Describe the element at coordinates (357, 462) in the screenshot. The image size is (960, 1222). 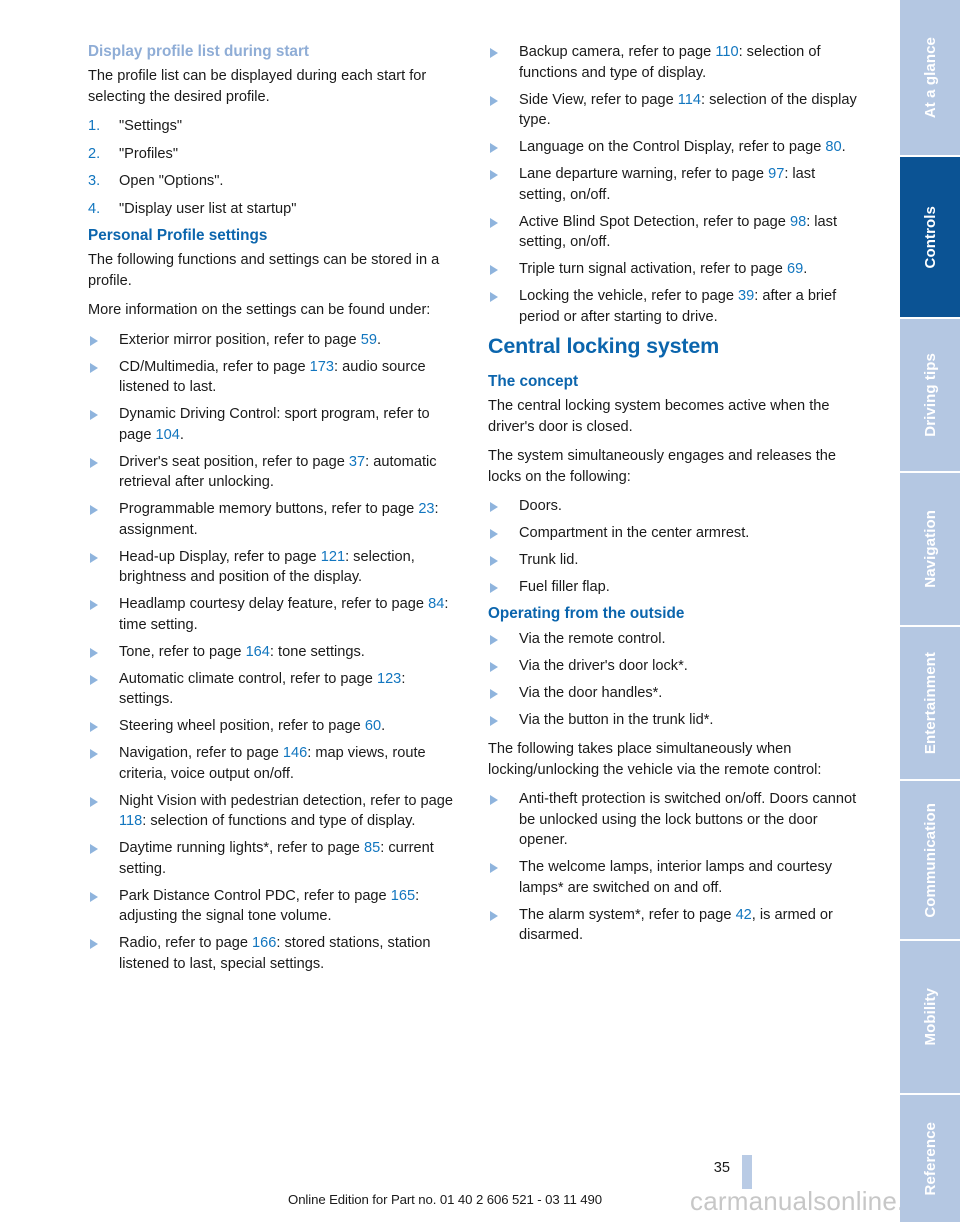
I see `page-reference: 37` at that location.